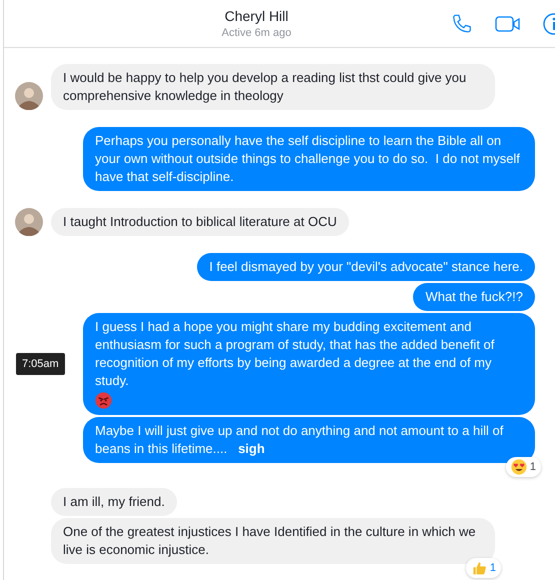  I want to click on phone-icon, so click(462, 23).